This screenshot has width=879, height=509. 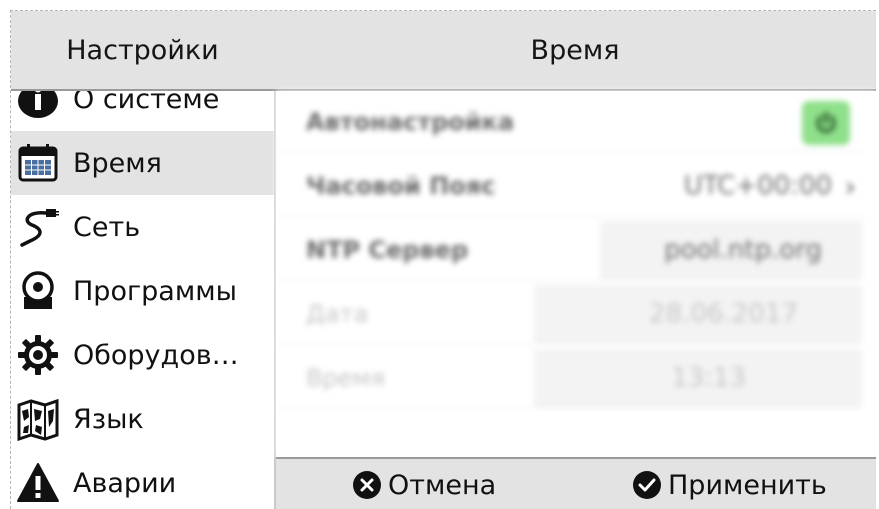 What do you see at coordinates (708, 378) in the screenshot?
I see `time-value: 13:13` at bounding box center [708, 378].